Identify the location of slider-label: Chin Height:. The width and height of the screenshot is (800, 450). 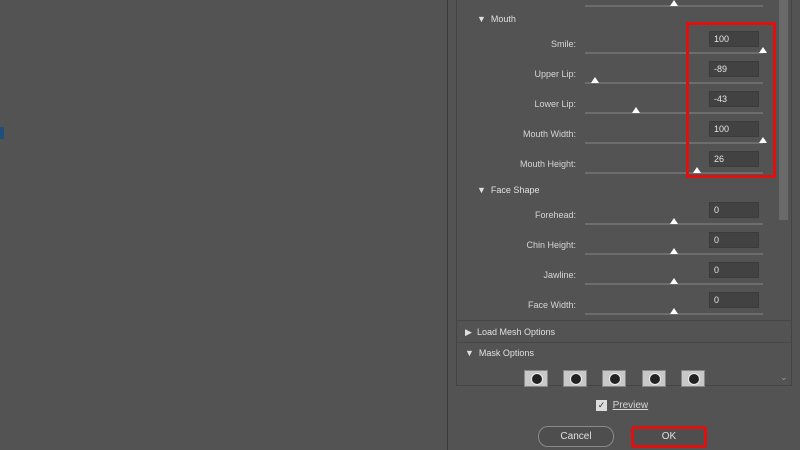
(551, 245).